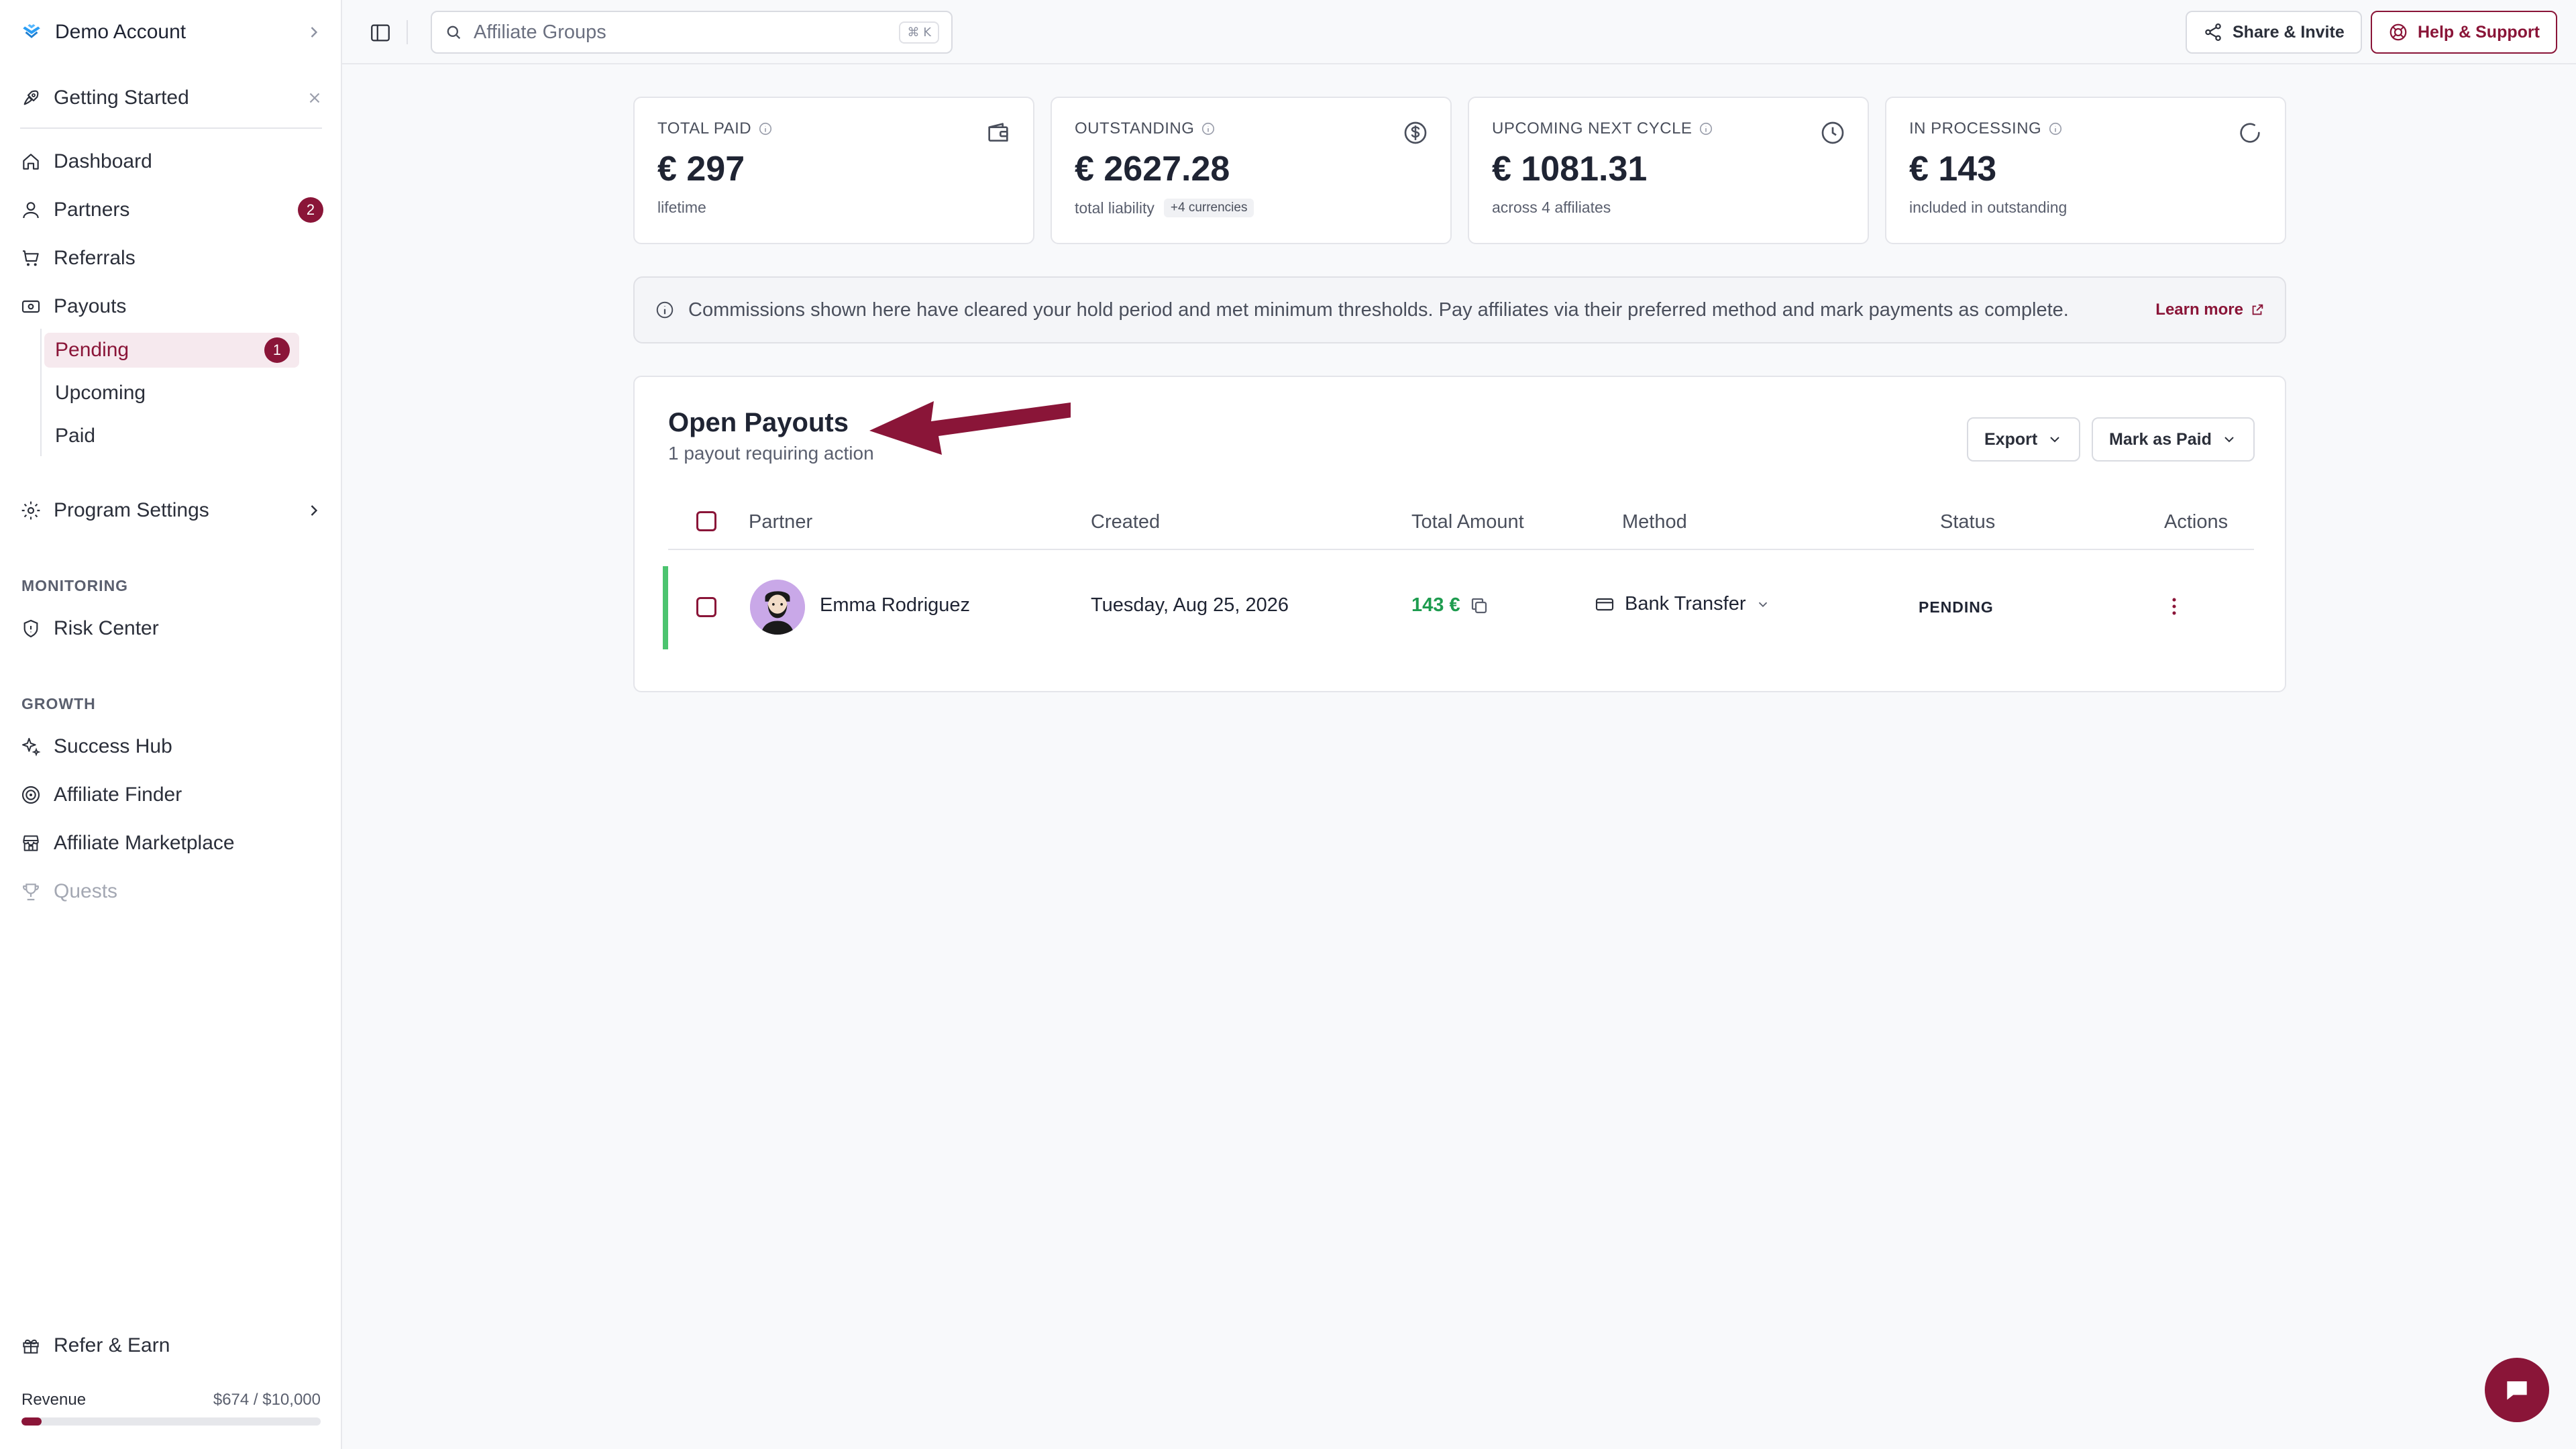 The width and height of the screenshot is (2576, 1449). What do you see at coordinates (704, 128) in the screenshot?
I see `stat-label: TOTAL PAID` at bounding box center [704, 128].